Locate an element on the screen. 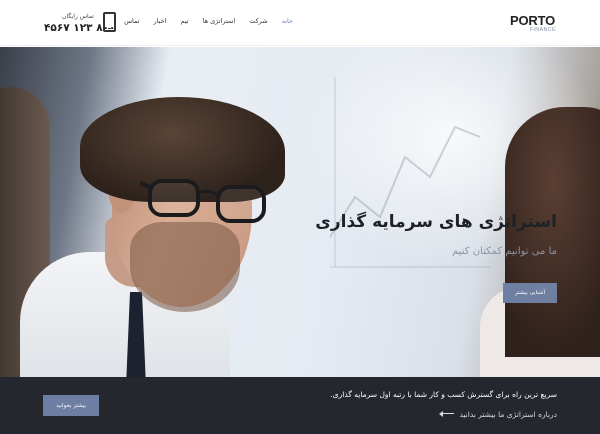 The width and height of the screenshot is (600, 434). hero-subtitle: ما می توانیم کمکتان کنیم is located at coordinates (504, 251).